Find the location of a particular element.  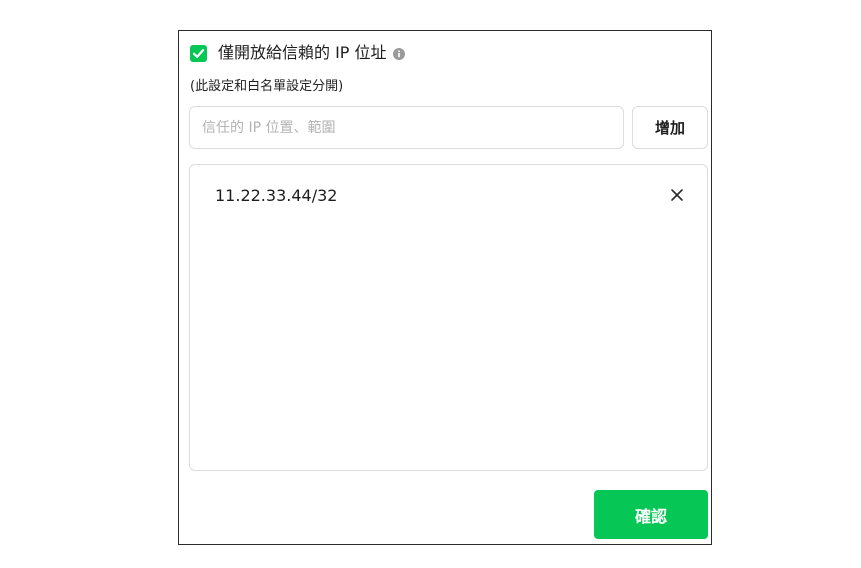

list-item: 11.22.33.44/32 is located at coordinates (450, 195).